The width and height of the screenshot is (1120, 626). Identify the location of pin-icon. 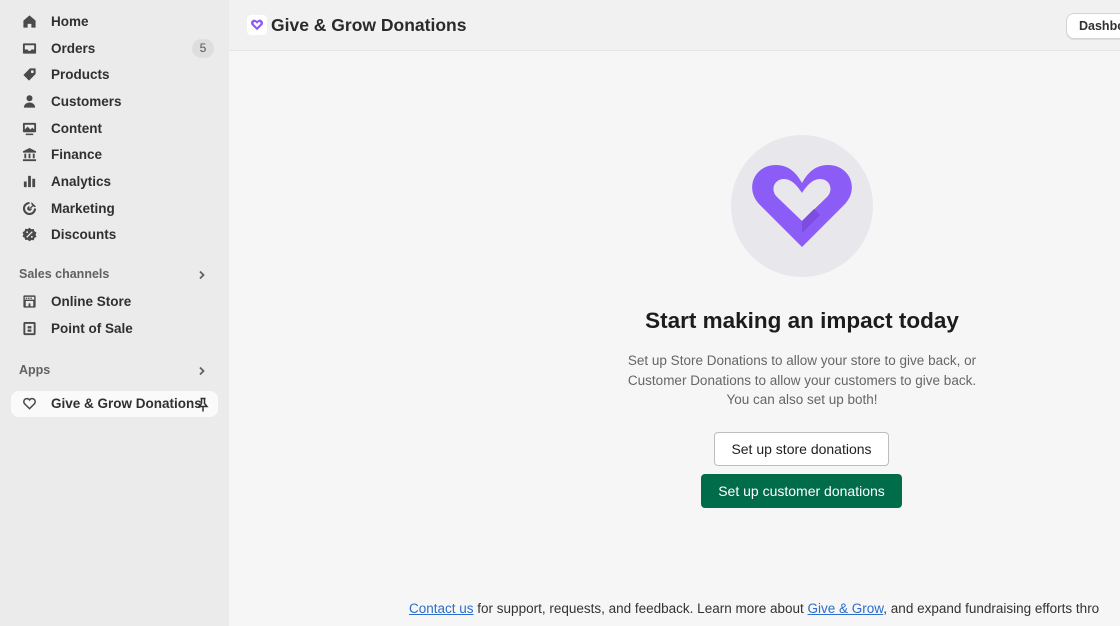
(203, 405).